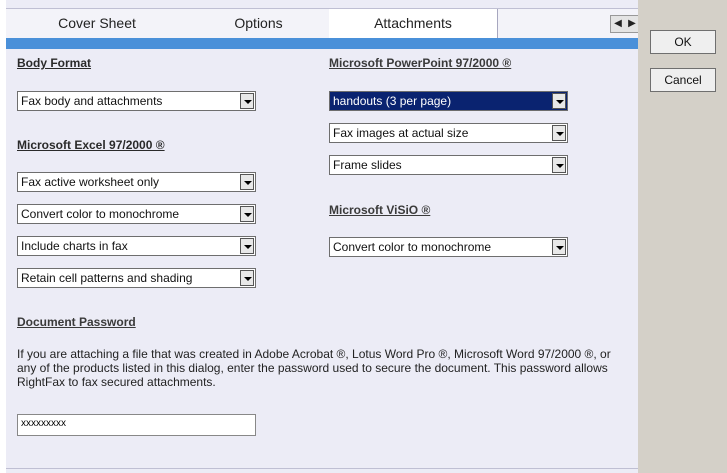 Image resolution: width=727 pixels, height=473 pixels. Describe the element at coordinates (401, 133) in the screenshot. I see `select-value: Fax images at actual size` at that location.